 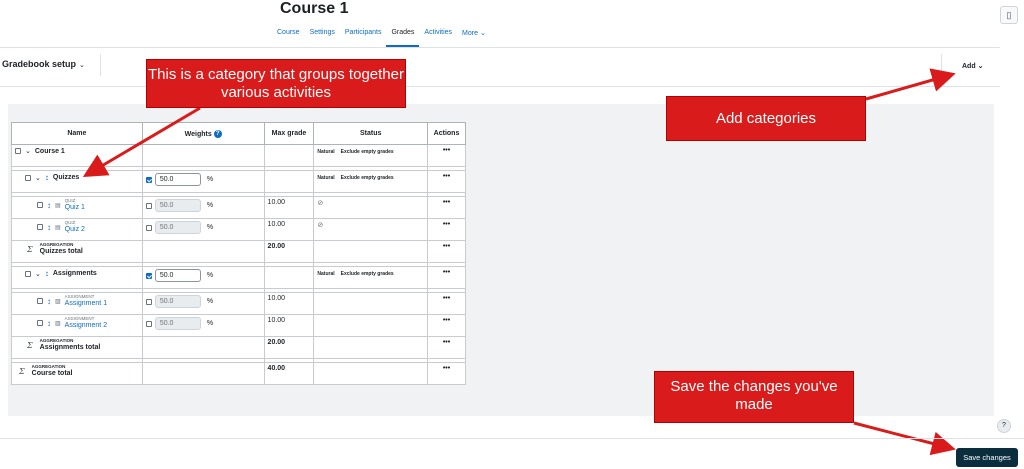 What do you see at coordinates (289, 133) in the screenshot?
I see `header-max-grade: Max grade` at bounding box center [289, 133].